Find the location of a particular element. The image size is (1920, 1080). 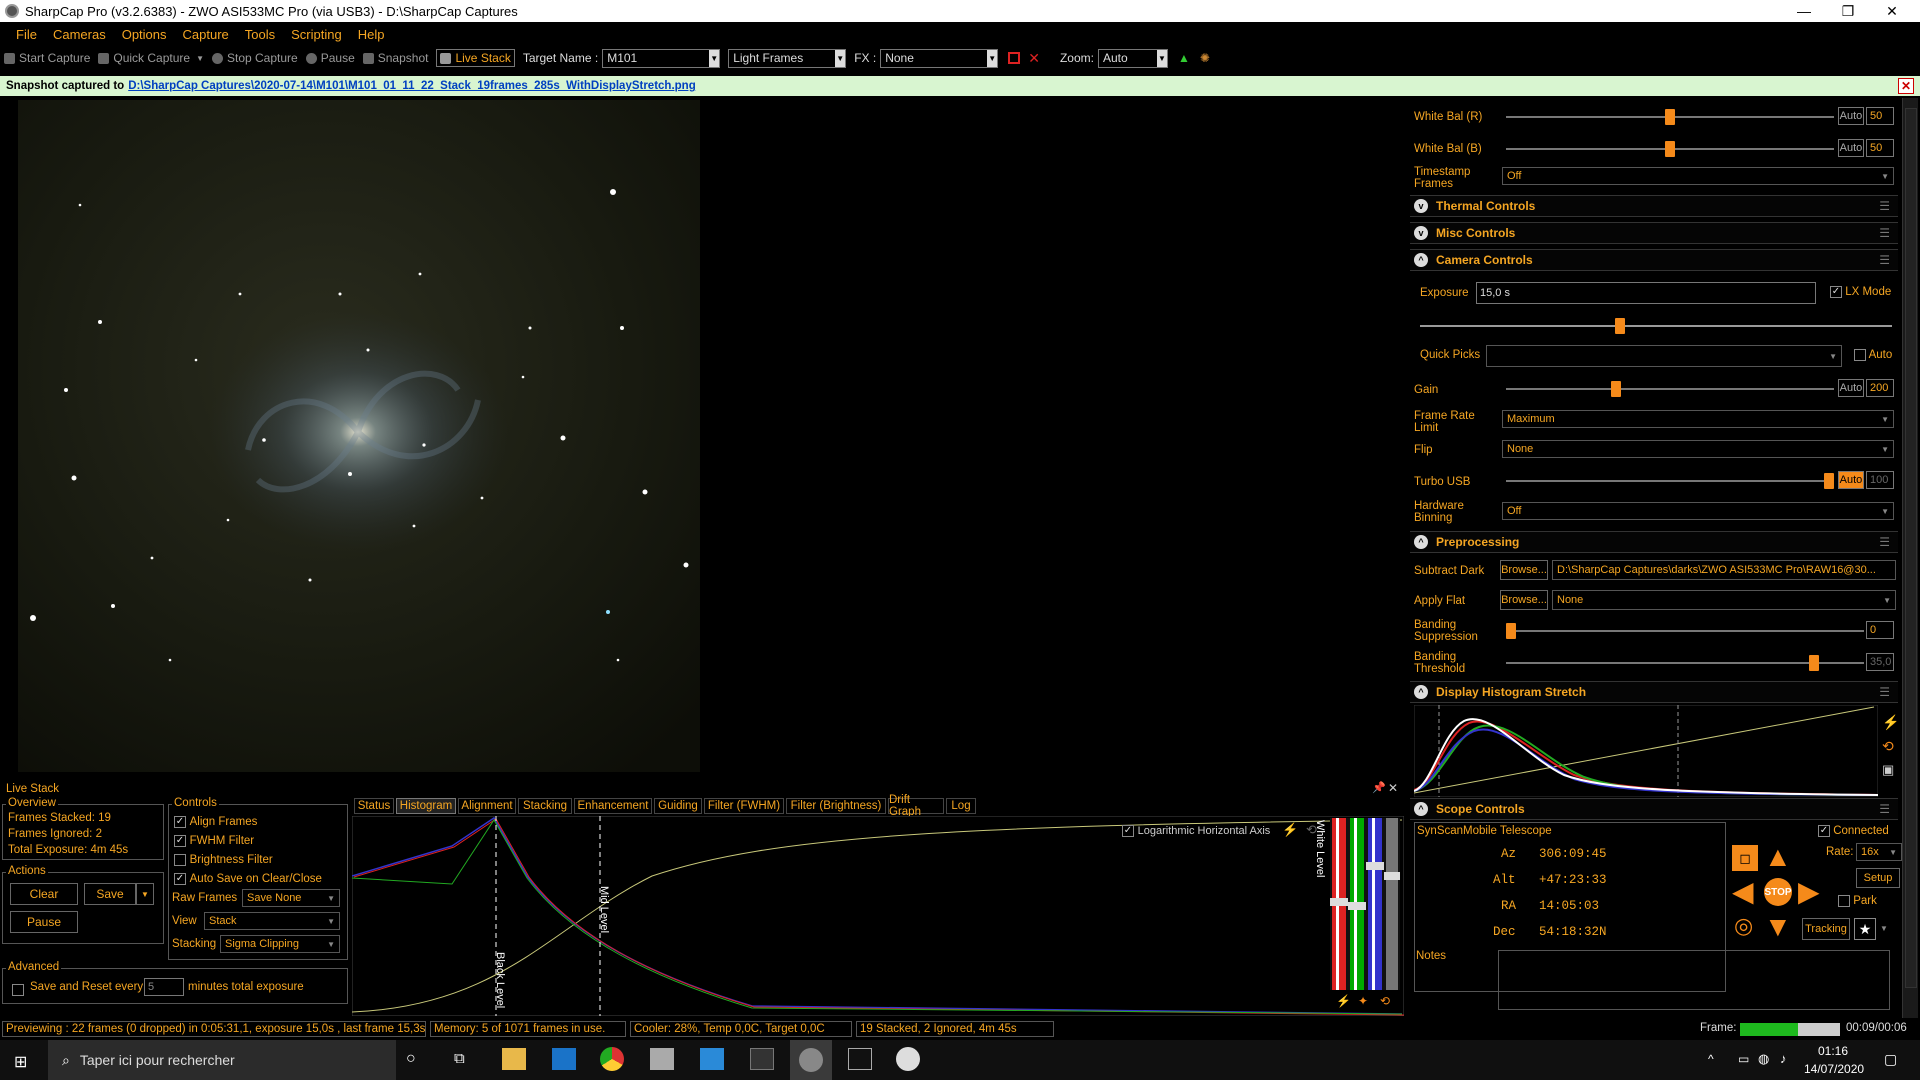

notes-textarea is located at coordinates (1694, 980).